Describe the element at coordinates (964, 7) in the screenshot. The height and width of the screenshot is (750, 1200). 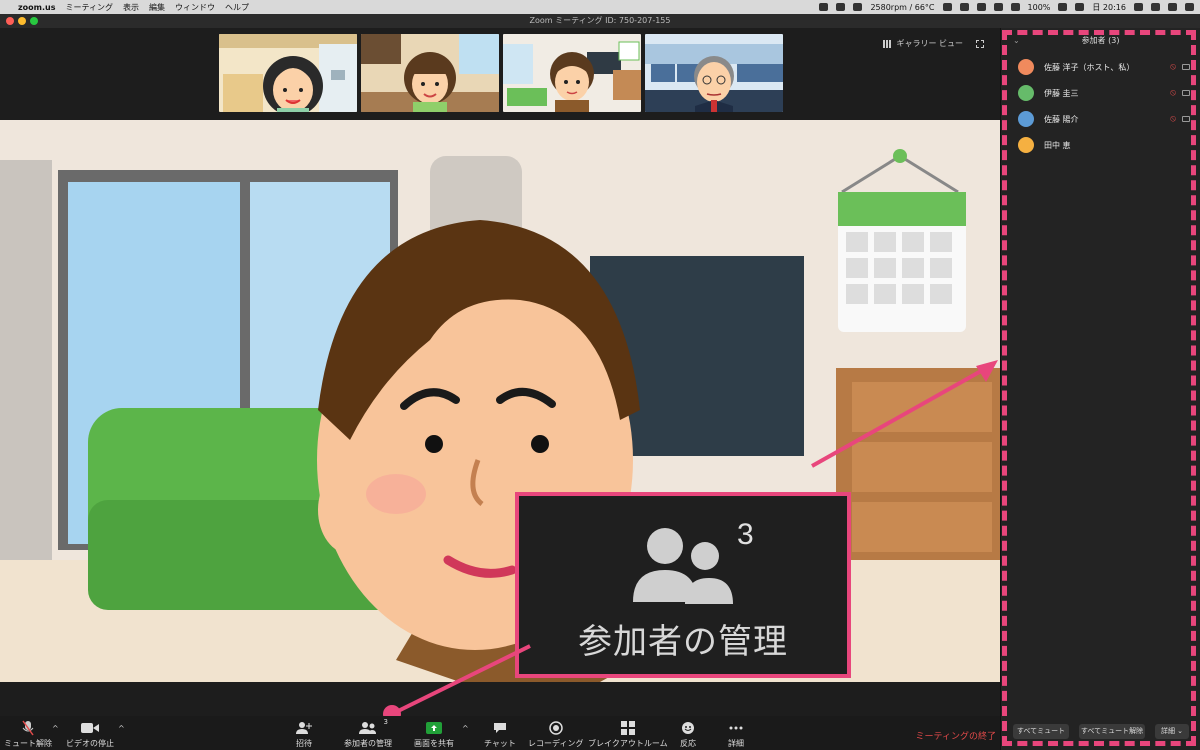
I see `airplay-icon` at that location.